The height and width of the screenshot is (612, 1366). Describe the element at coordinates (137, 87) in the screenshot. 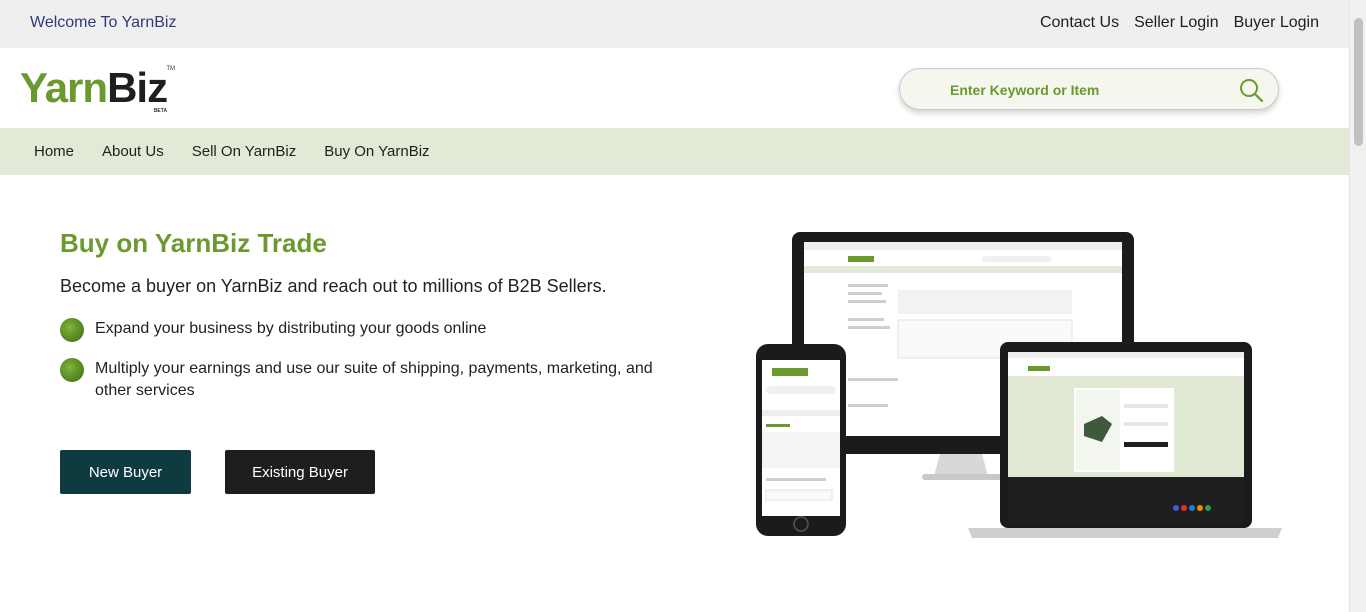

I see `logo-text-biz: Biz` at that location.